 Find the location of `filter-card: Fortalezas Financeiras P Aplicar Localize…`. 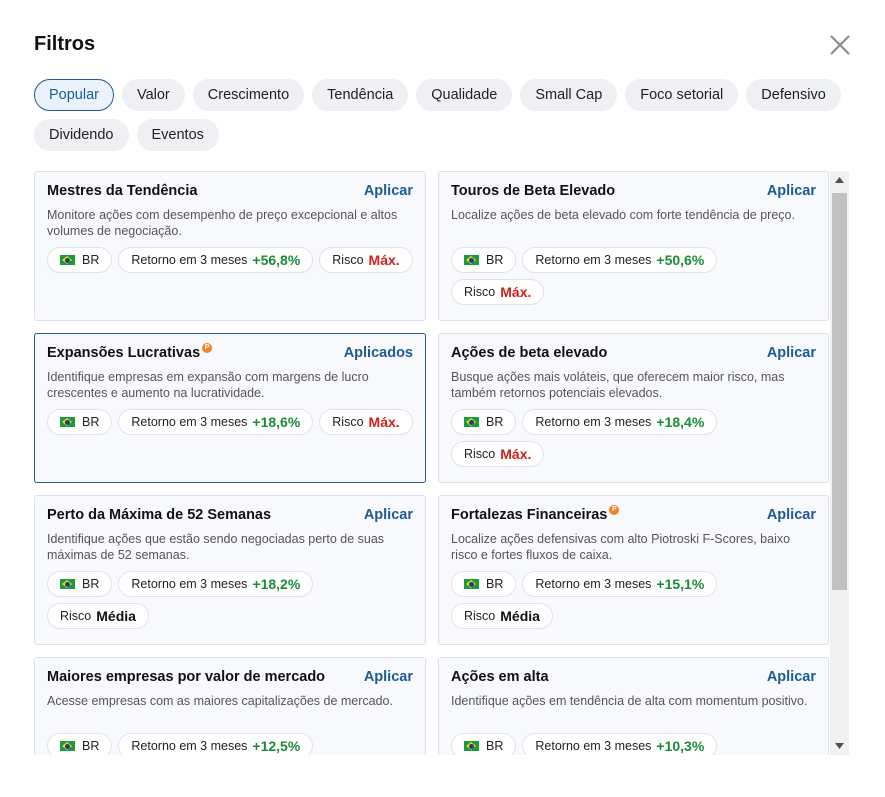

filter-card: Fortalezas Financeiras P Aplicar Localize… is located at coordinates (633, 570).